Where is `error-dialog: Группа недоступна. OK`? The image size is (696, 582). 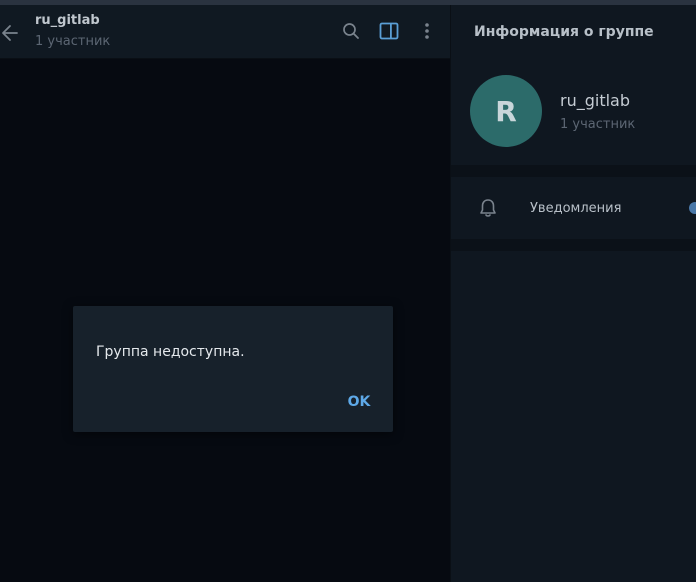
error-dialog: Группа недоступна. OK is located at coordinates (233, 369).